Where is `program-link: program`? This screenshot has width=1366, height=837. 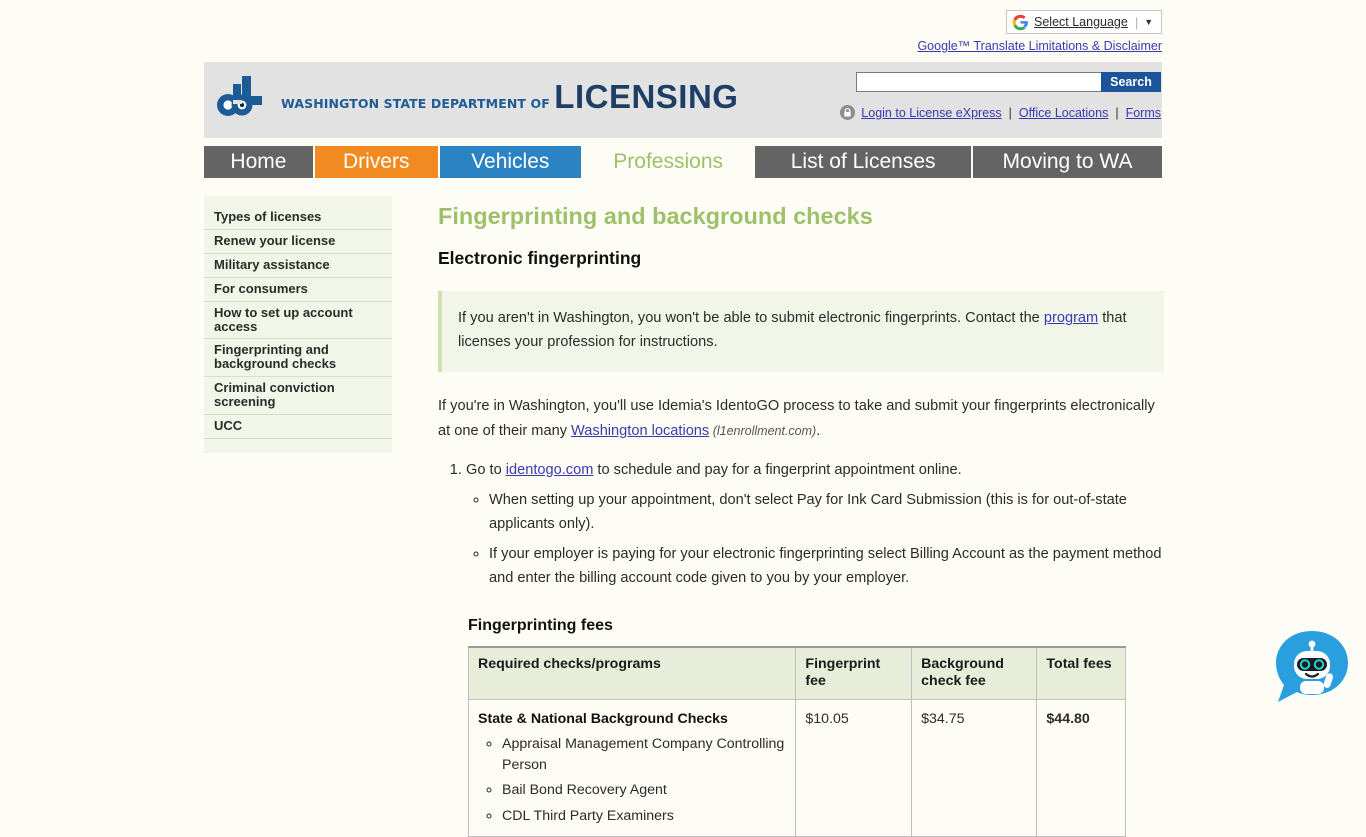
program-link: program is located at coordinates (1071, 318).